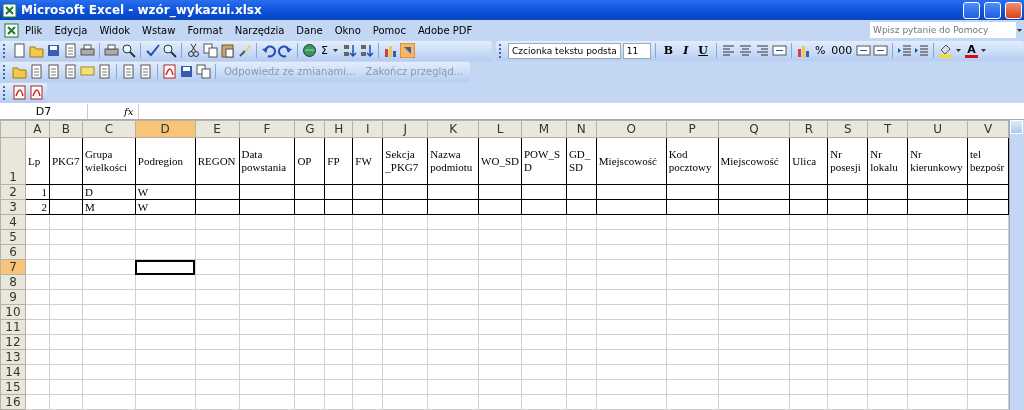 This screenshot has width=1024, height=410. I want to click on column-header: U, so click(937, 129).